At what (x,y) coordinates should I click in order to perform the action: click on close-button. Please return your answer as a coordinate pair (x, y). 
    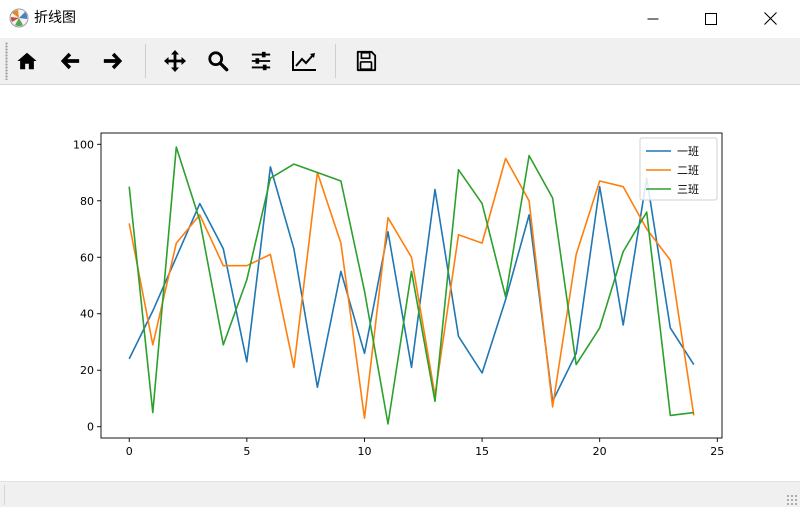
    Looking at the image, I should click on (770, 18).